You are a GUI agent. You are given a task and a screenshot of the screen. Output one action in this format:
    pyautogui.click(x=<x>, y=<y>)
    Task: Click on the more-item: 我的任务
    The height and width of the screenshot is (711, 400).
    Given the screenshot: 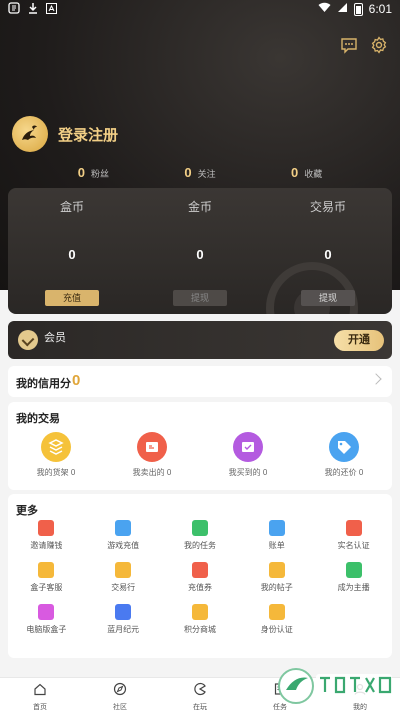 What is the action you would take?
    pyautogui.click(x=200, y=536)
    